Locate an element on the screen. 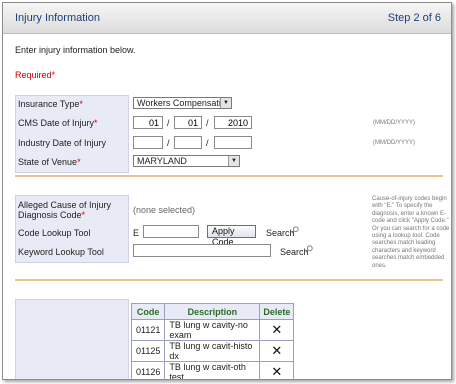 The image size is (456, 384). step-indicator: Step 2 of 6 is located at coordinates (414, 18).